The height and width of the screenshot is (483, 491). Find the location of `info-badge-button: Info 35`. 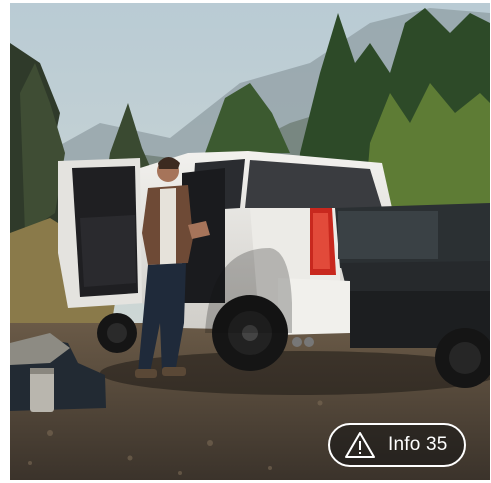

info-badge-button: Info 35 is located at coordinates (397, 445).